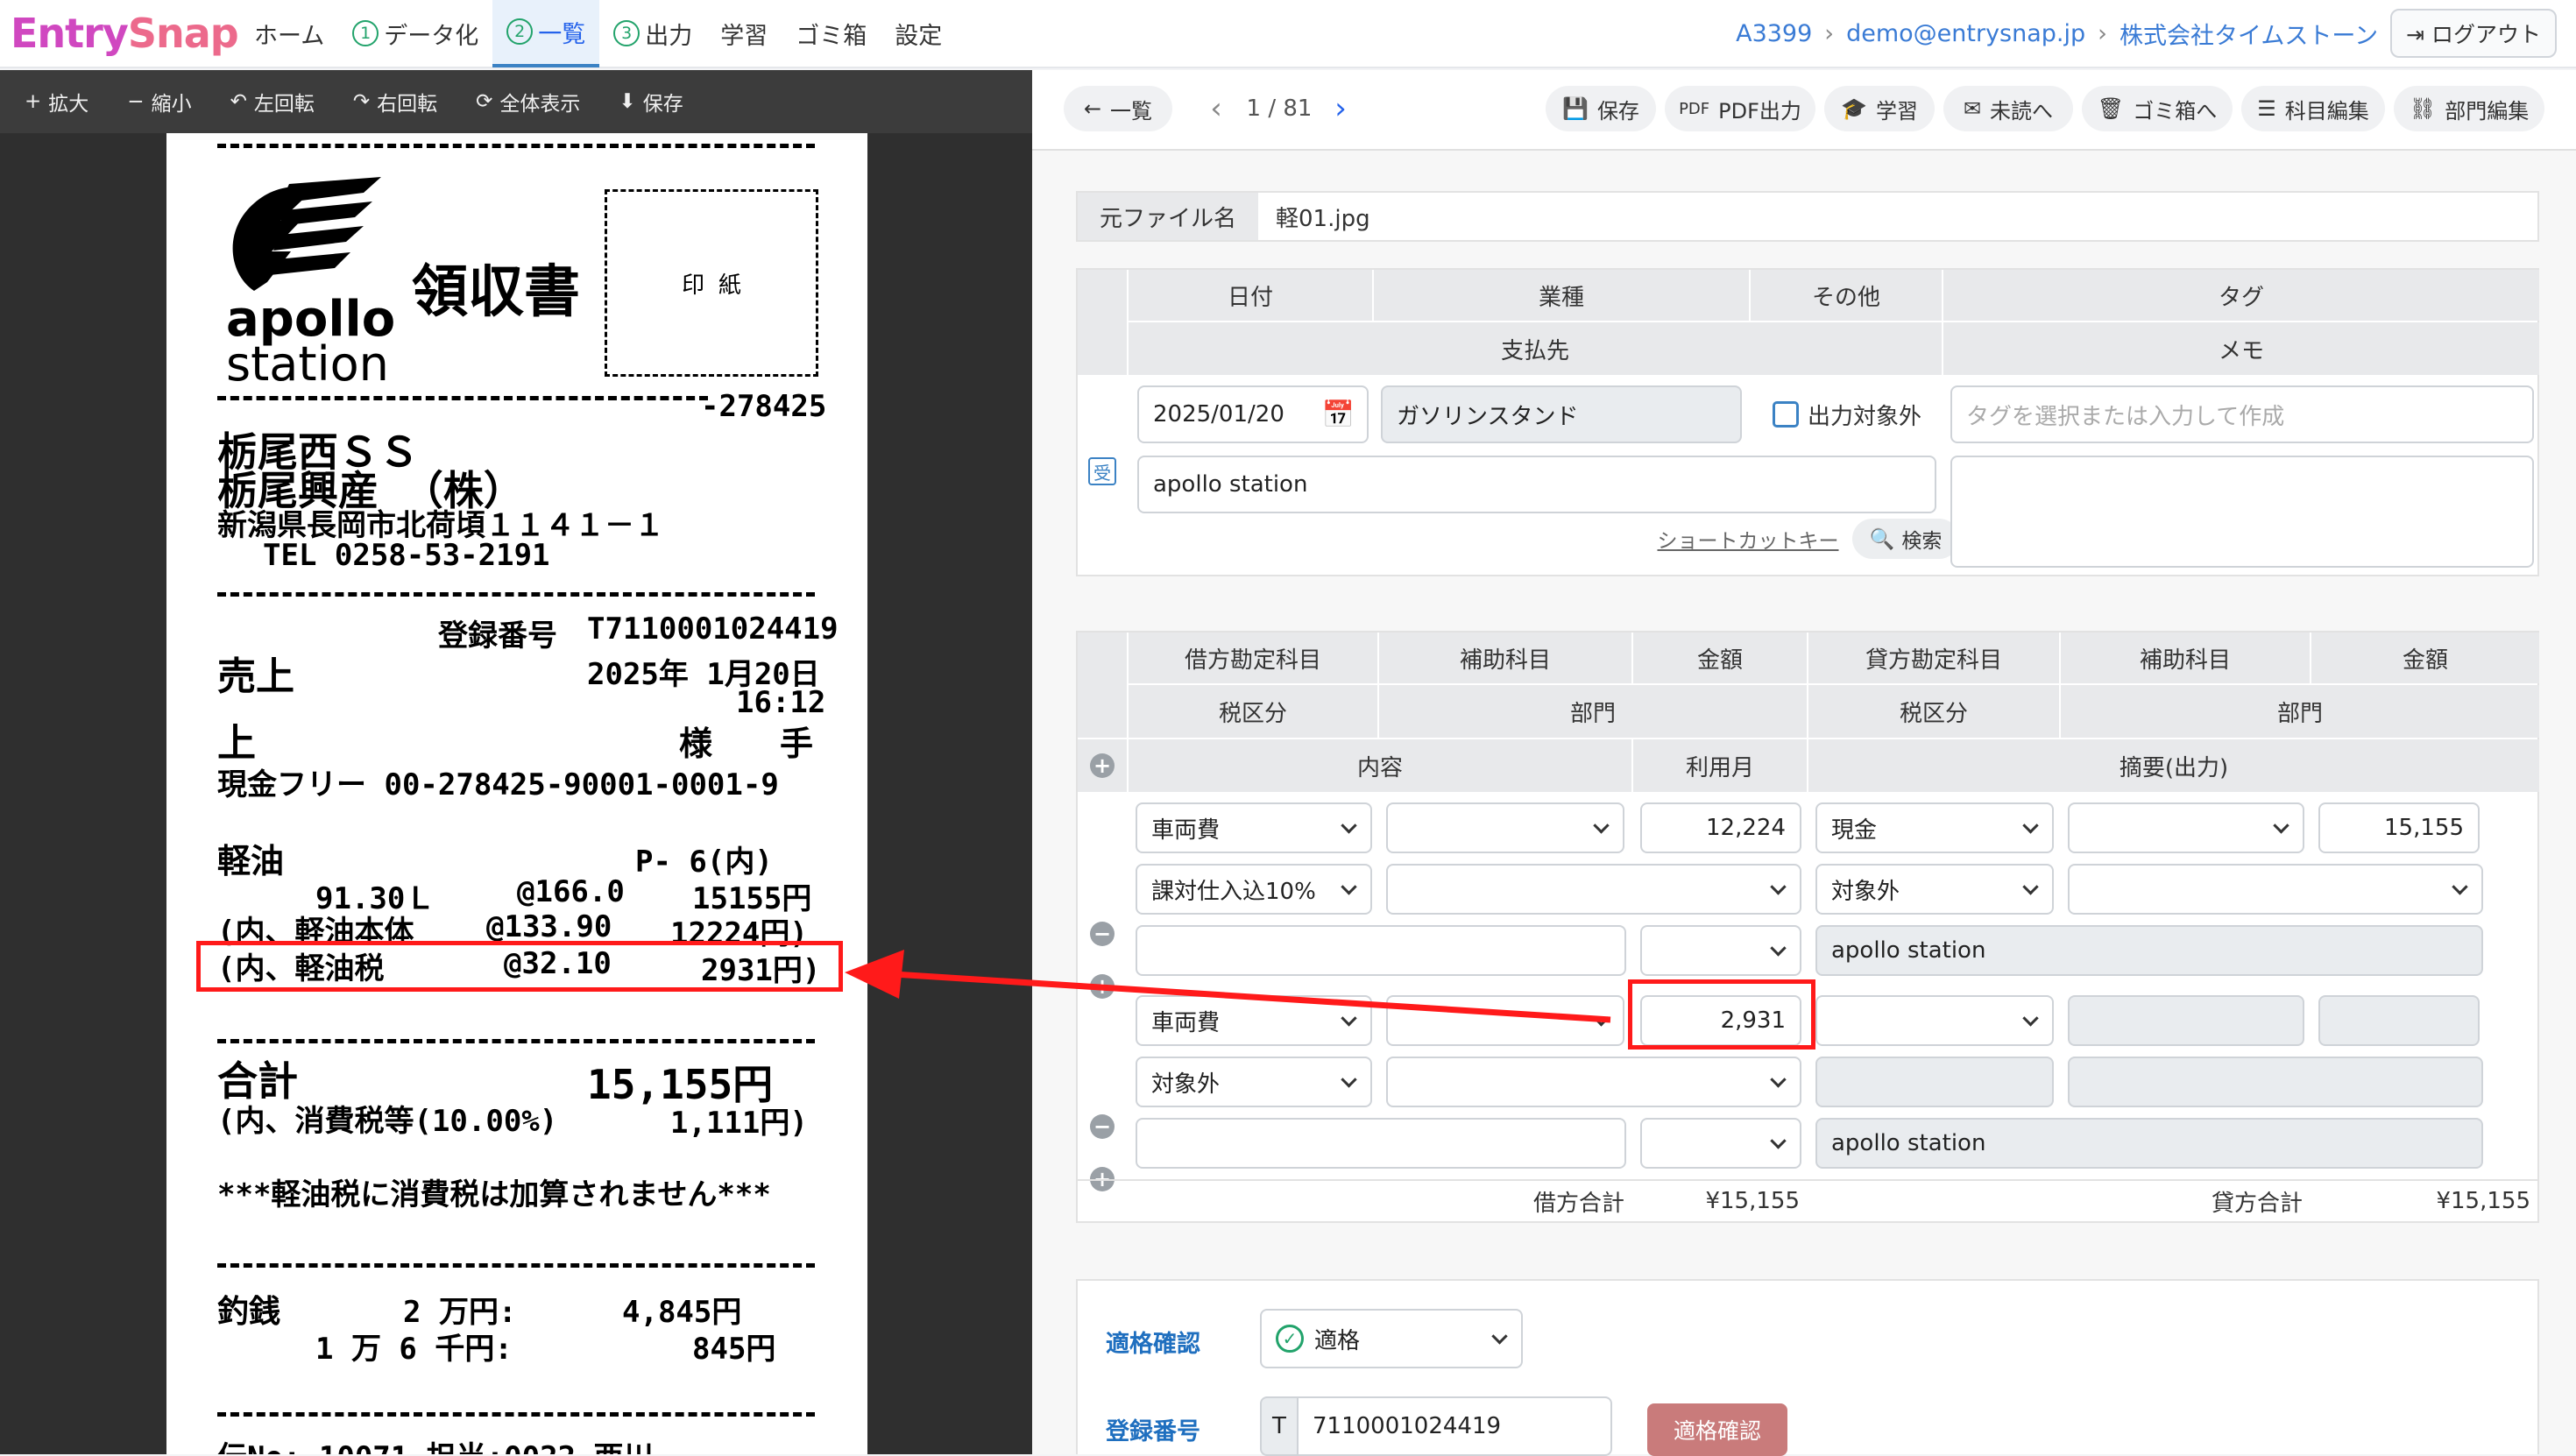 The height and width of the screenshot is (1456, 2576). I want to click on minus-icon: −, so click(136, 101).